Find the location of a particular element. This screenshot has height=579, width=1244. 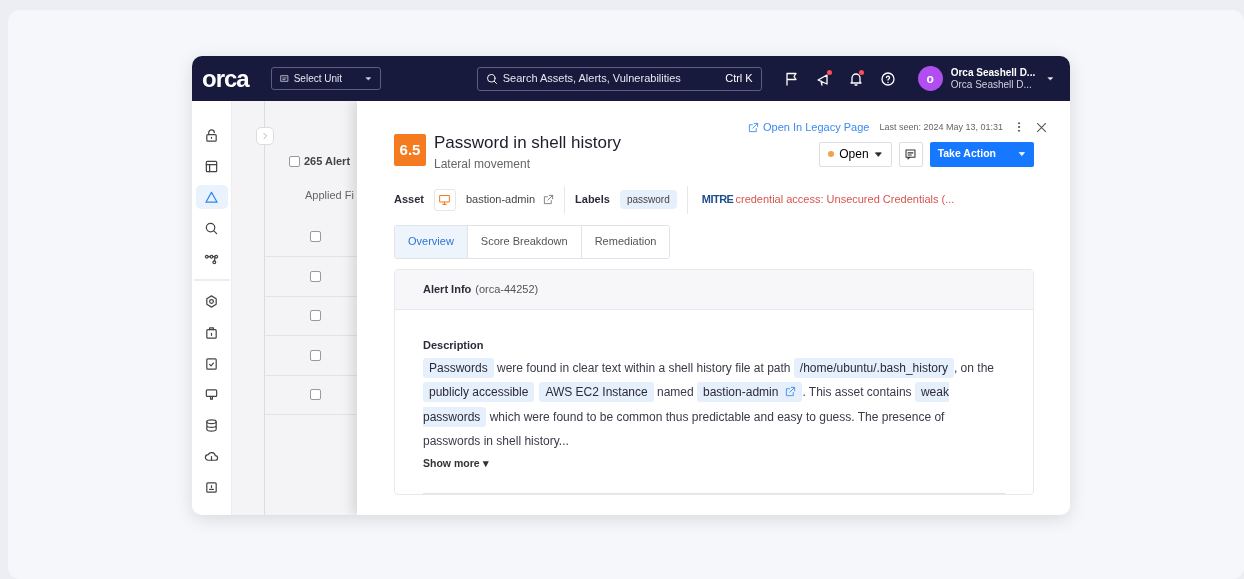

bag-icon is located at coordinates (211, 332).